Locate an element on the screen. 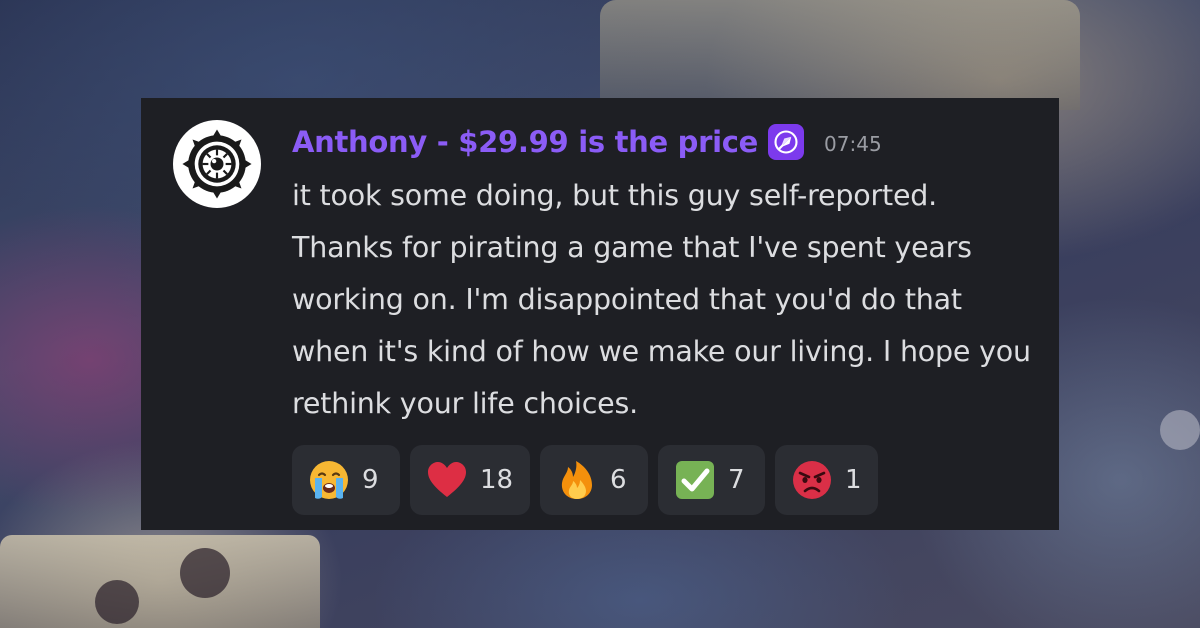  reaction-crying: 9 is located at coordinates (346, 480).